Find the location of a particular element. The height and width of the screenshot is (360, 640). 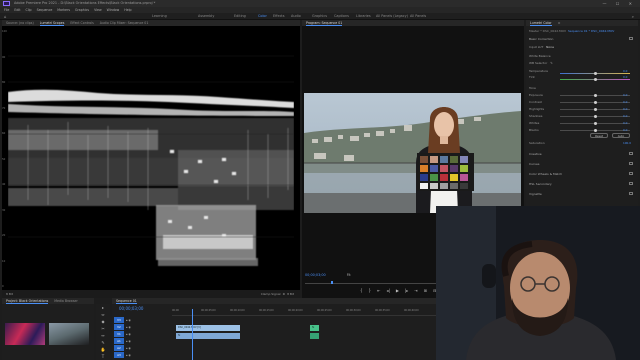

track-target-v2: V2 is located at coordinates (119, 327).